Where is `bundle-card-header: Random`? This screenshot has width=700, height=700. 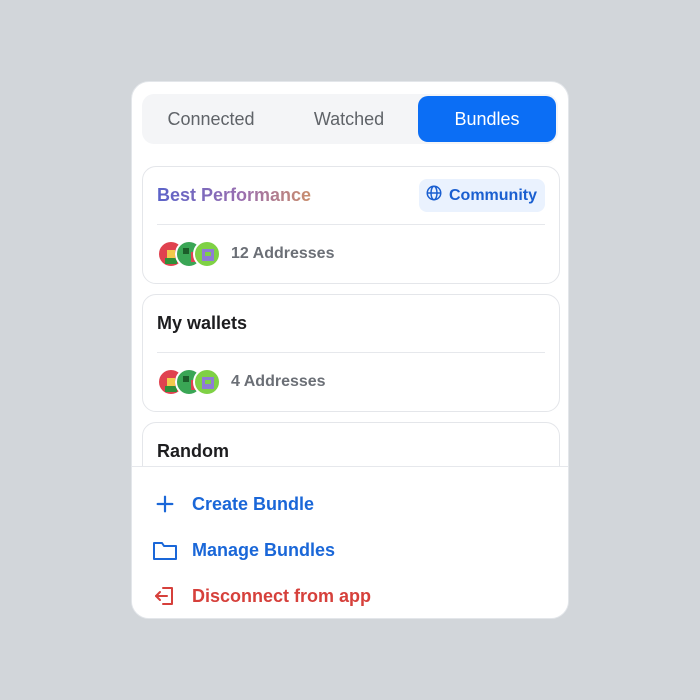
bundle-card-header: Random is located at coordinates (351, 444).